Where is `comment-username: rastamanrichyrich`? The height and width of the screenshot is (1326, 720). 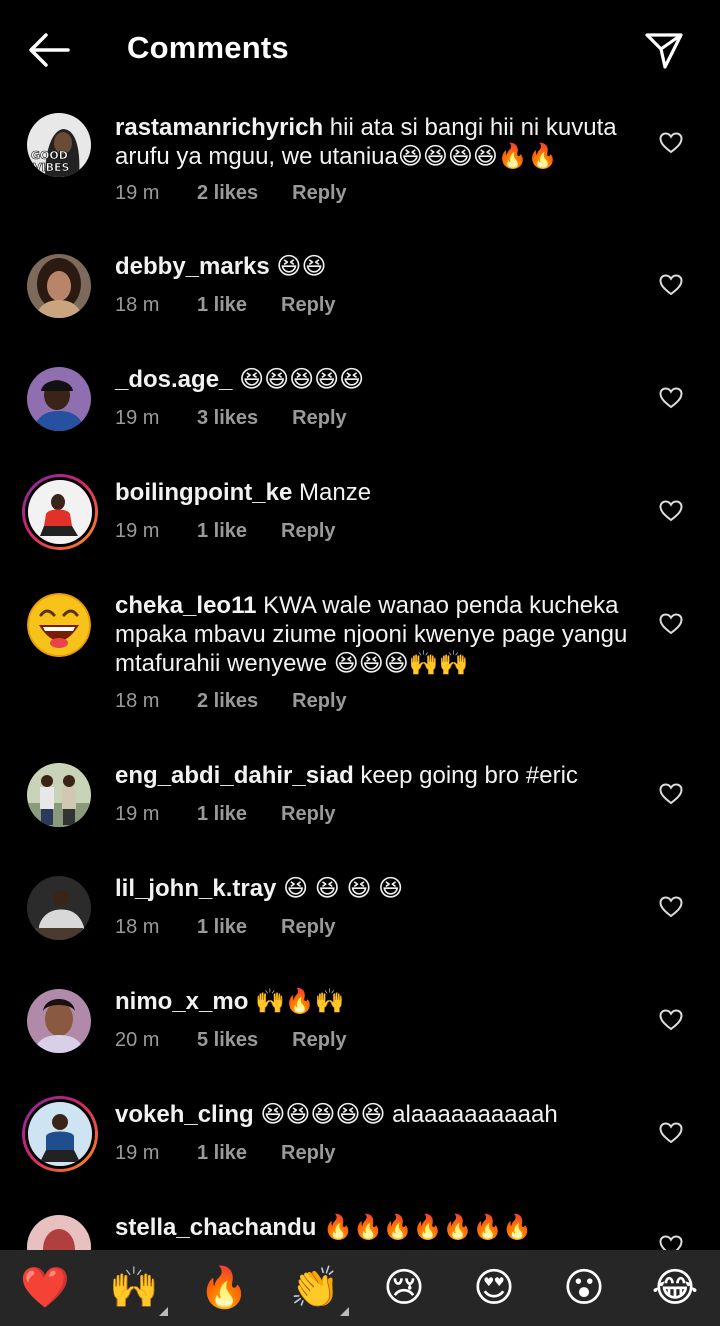
comment-username: rastamanrichyrich is located at coordinates (219, 127).